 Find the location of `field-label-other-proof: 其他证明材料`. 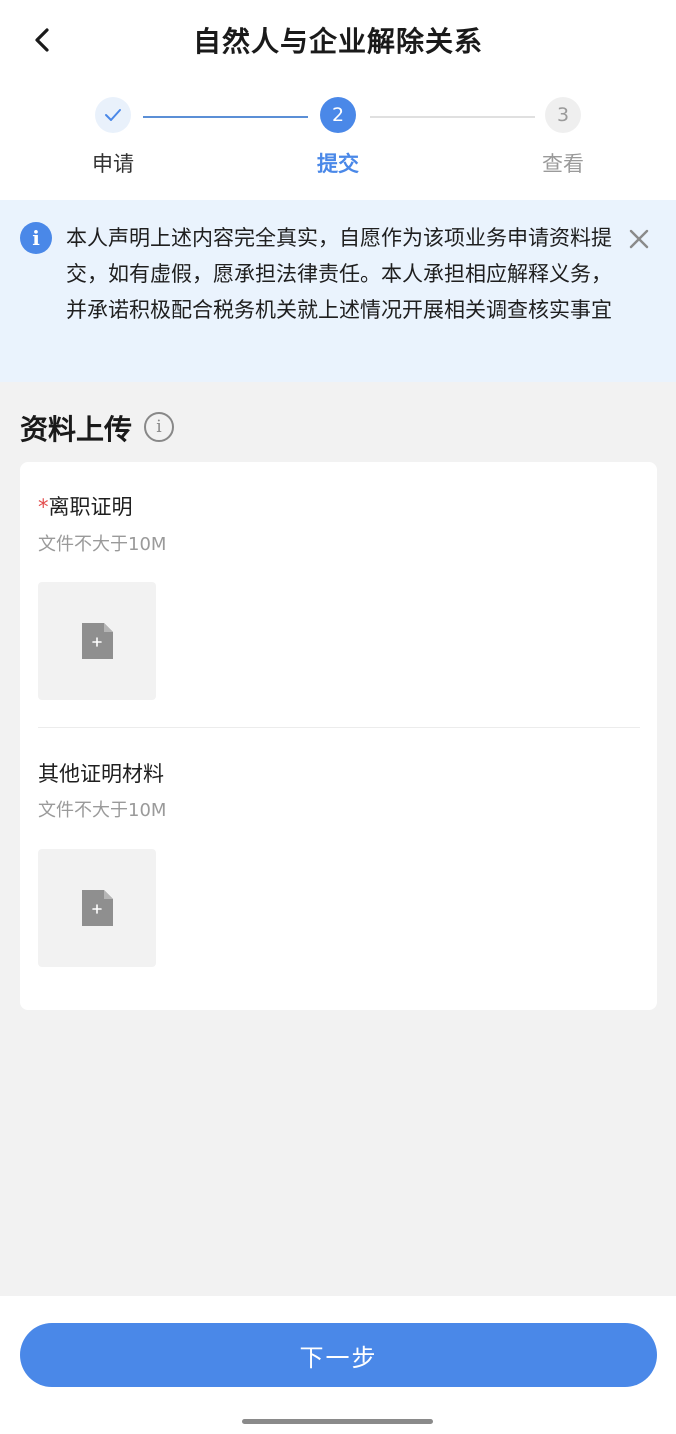

field-label-other-proof: 其他证明材料 is located at coordinates (101, 773).